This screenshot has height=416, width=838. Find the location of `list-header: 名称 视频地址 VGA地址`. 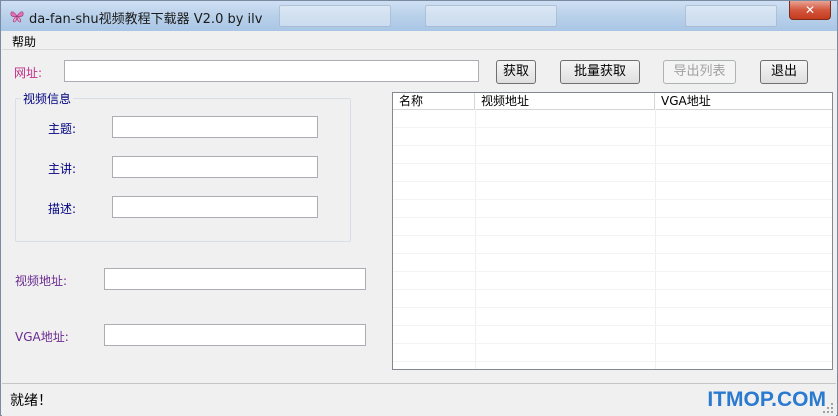

list-header: 名称 视频地址 VGA地址 is located at coordinates (612, 101).